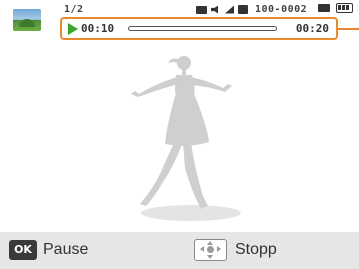 This screenshot has width=359, height=269. I want to click on dpad-right-arrow, so click(219, 249).